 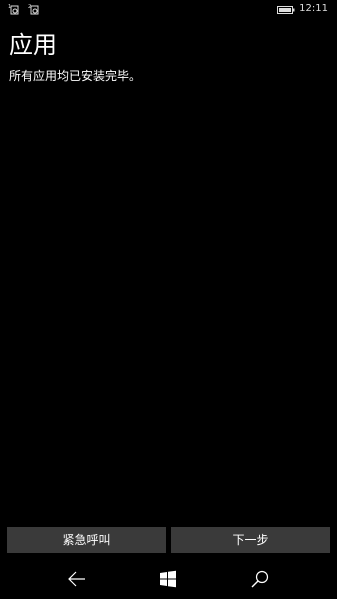 I want to click on page-subtitle: 所有应用均已安装完毕。, so click(x=75, y=76).